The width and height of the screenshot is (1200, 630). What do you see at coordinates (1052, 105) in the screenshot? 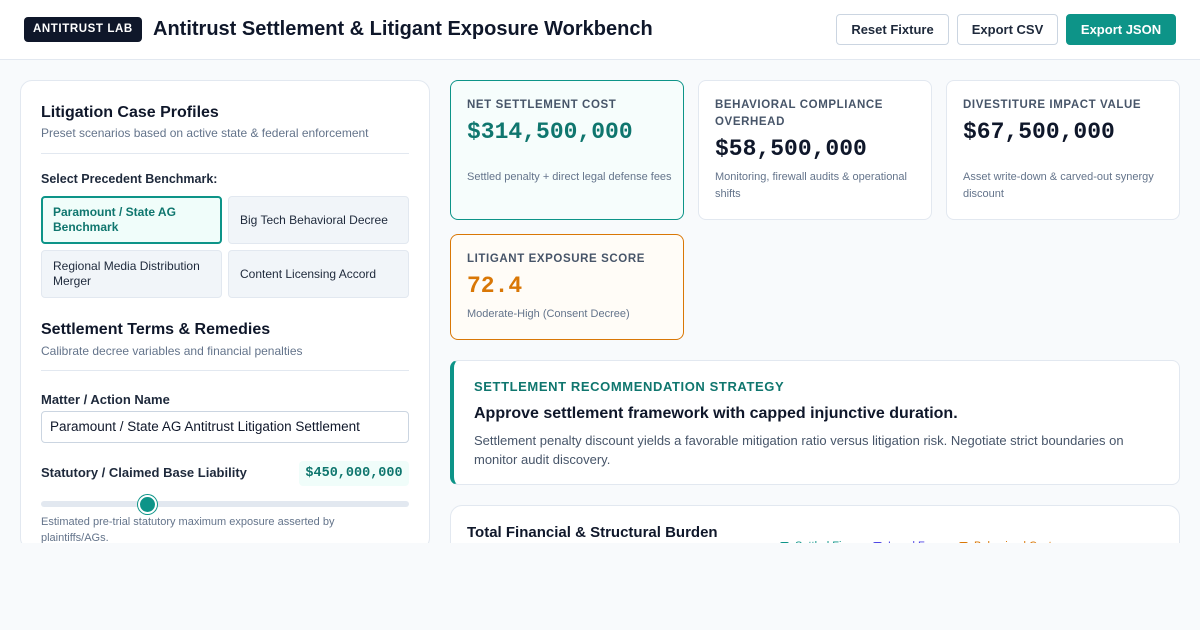
I see `divestiture-impact-label: DIVESTITURE IMPACT VALUE` at bounding box center [1052, 105].